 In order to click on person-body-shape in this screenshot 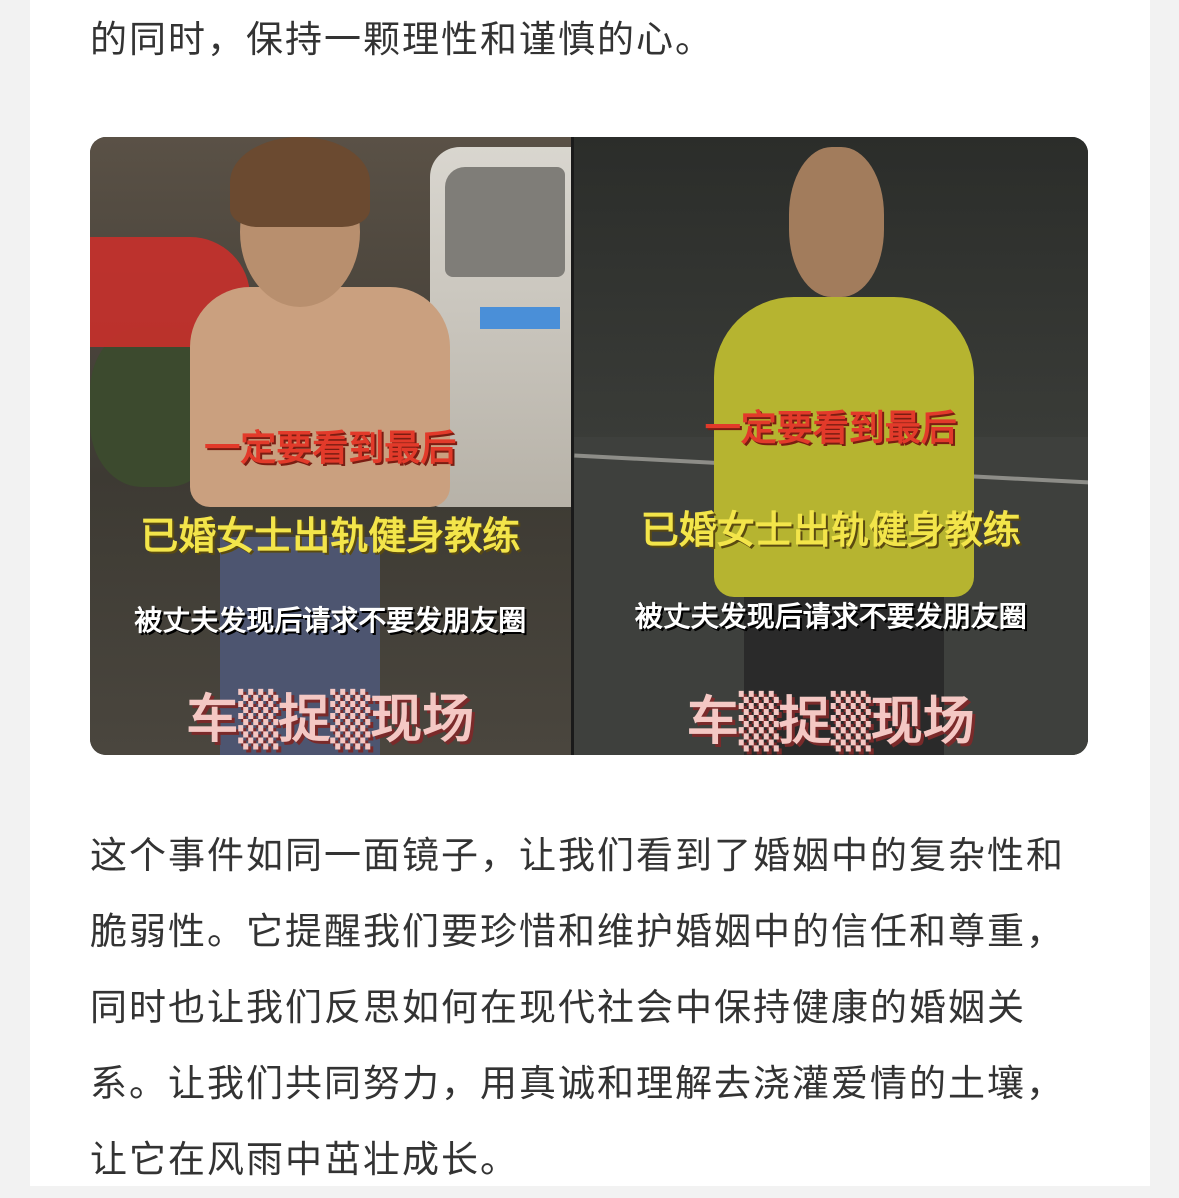, I will do `click(320, 397)`.